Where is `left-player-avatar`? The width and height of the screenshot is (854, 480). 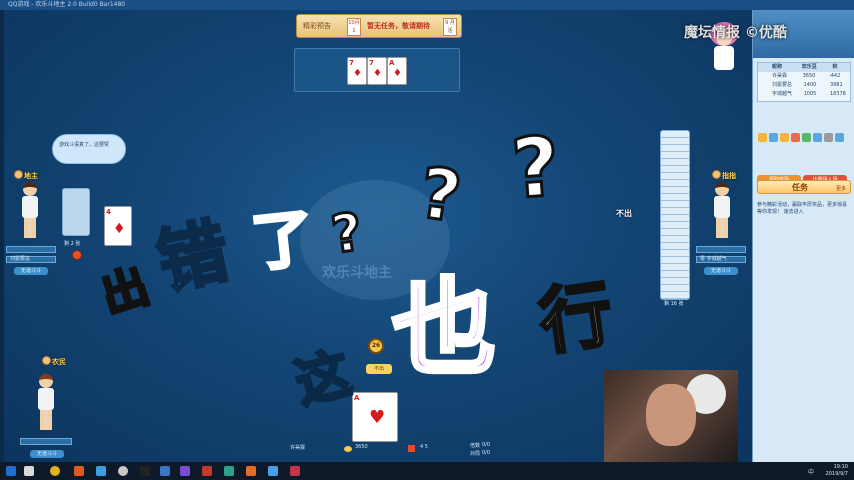 left-player-avatar is located at coordinates (30, 211).